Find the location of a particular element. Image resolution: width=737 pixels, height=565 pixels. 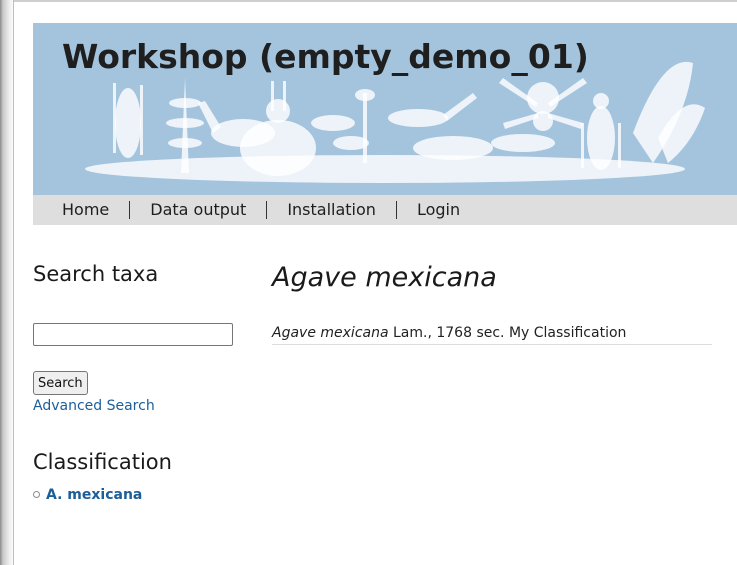

classification-tree-item: A. mexicana is located at coordinates (87, 495).